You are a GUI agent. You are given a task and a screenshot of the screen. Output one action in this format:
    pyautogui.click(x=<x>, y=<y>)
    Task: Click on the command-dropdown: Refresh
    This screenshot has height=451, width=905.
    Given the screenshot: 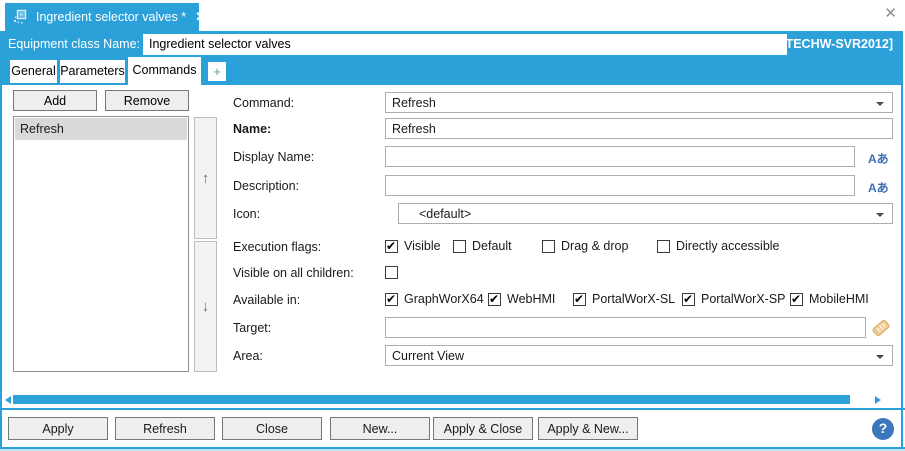 What is the action you would take?
    pyautogui.click(x=639, y=102)
    